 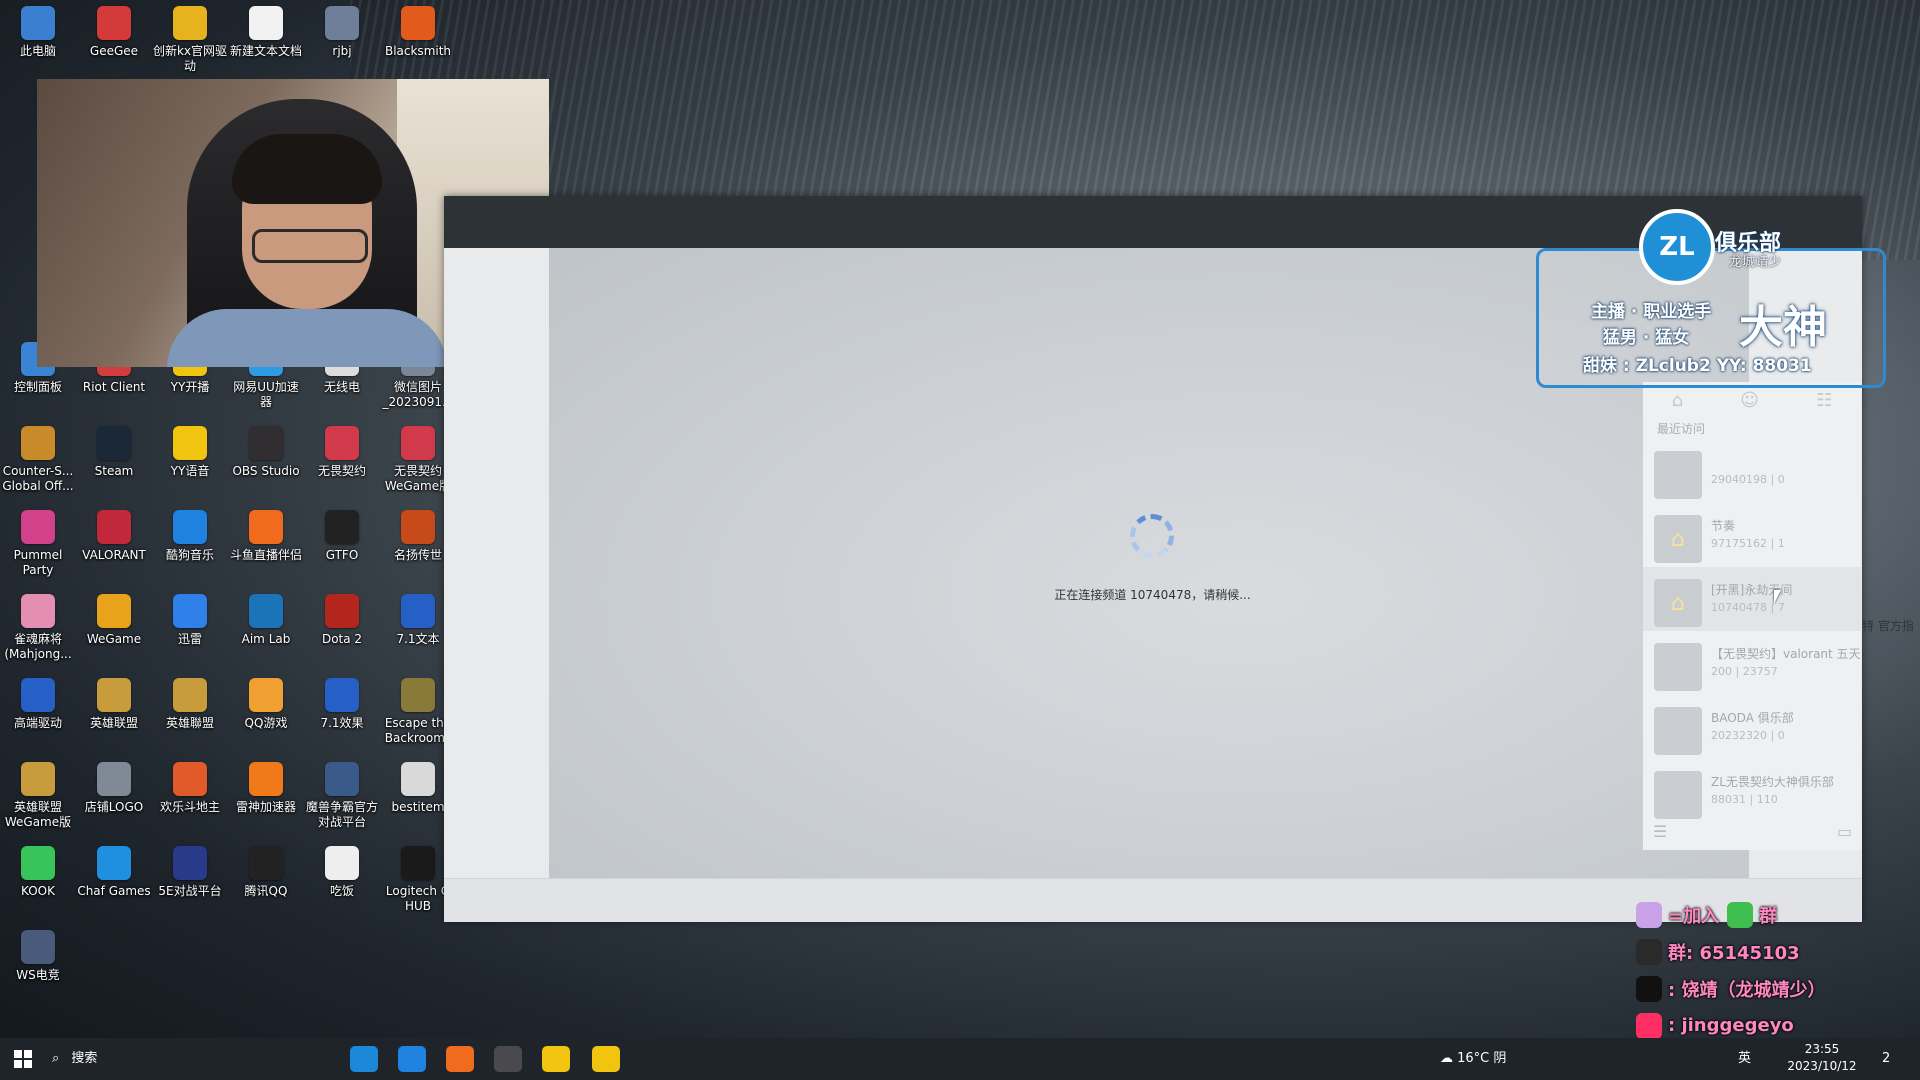 I want to click on taskbar-search: ⌕ 搜索, so click(x=192, y=1059).